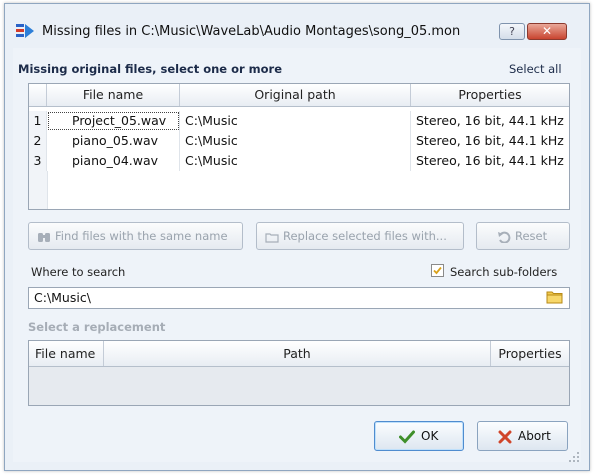 This screenshot has height=476, width=596. What do you see at coordinates (535, 69) in the screenshot?
I see `select-all-link: Select all` at bounding box center [535, 69].